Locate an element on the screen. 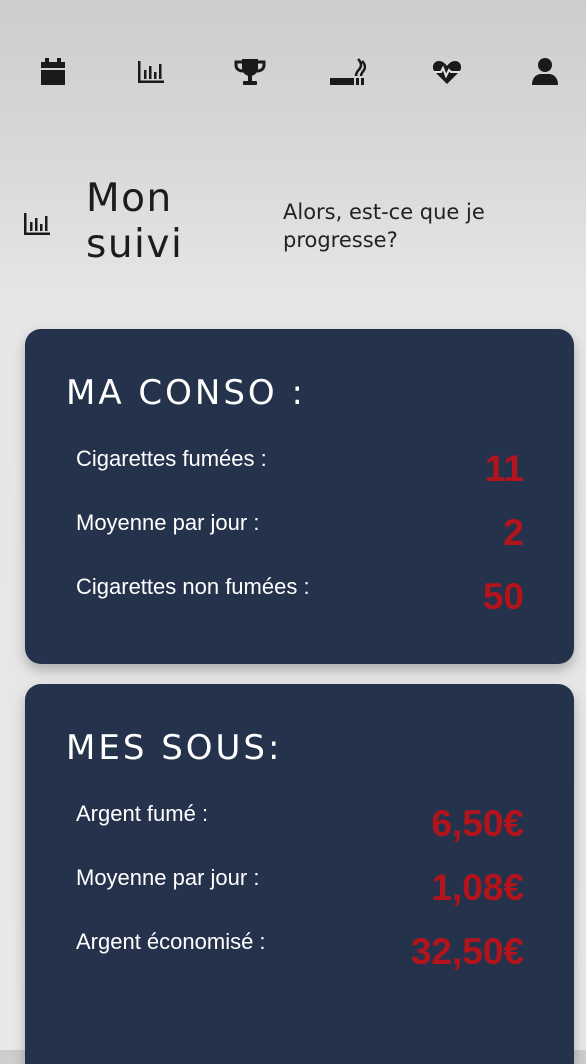 This screenshot has width=586, height=1064. nav-trophy-button is located at coordinates (250, 72).